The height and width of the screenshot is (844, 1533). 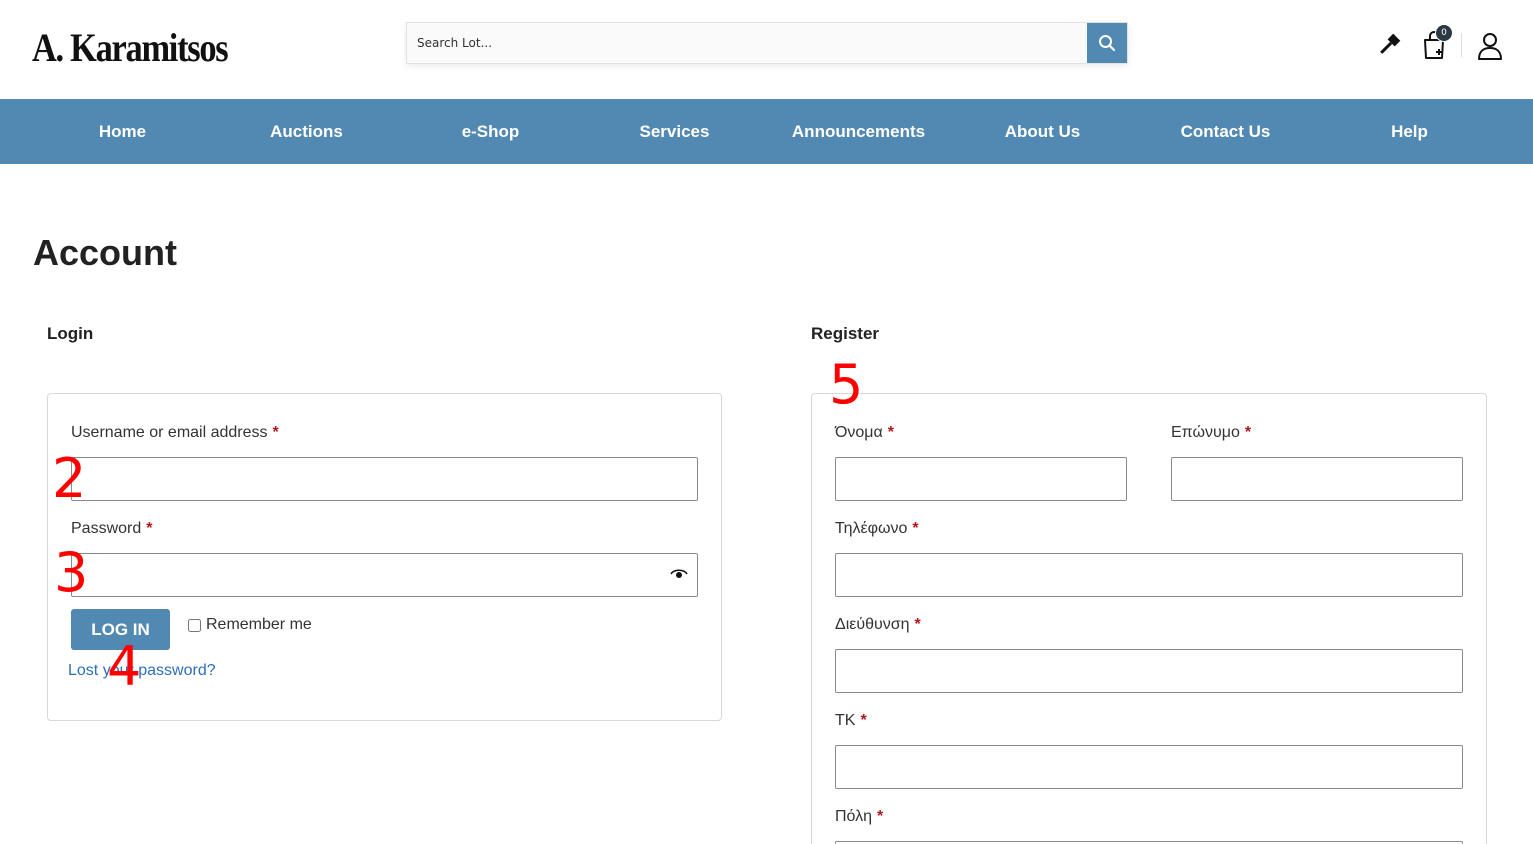 What do you see at coordinates (845, 720) in the screenshot?
I see `zip-label-text: ΤΚ` at bounding box center [845, 720].